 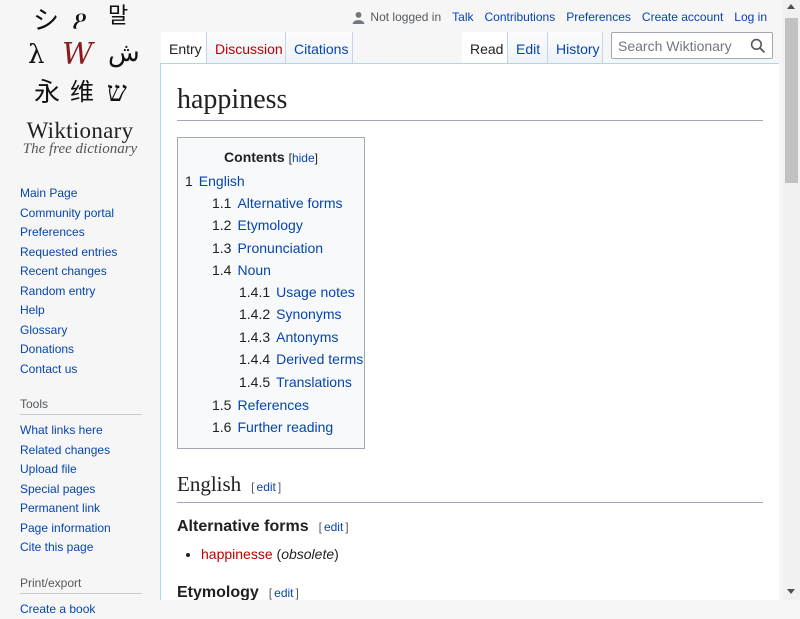 What do you see at coordinates (61, 430) in the screenshot?
I see `sidebar-item-what-links-here: What links here` at bounding box center [61, 430].